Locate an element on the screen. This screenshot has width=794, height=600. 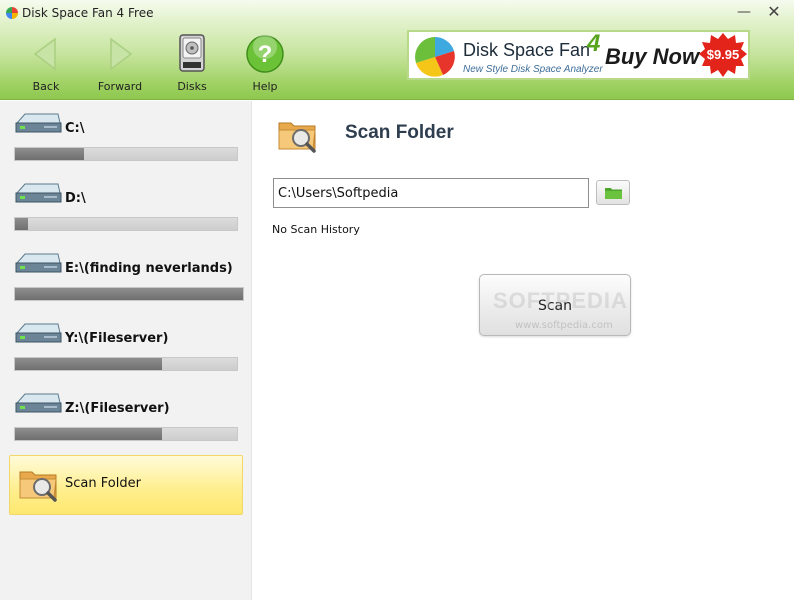
banner-product-name: Disk Space Fan is located at coordinates (527, 50).